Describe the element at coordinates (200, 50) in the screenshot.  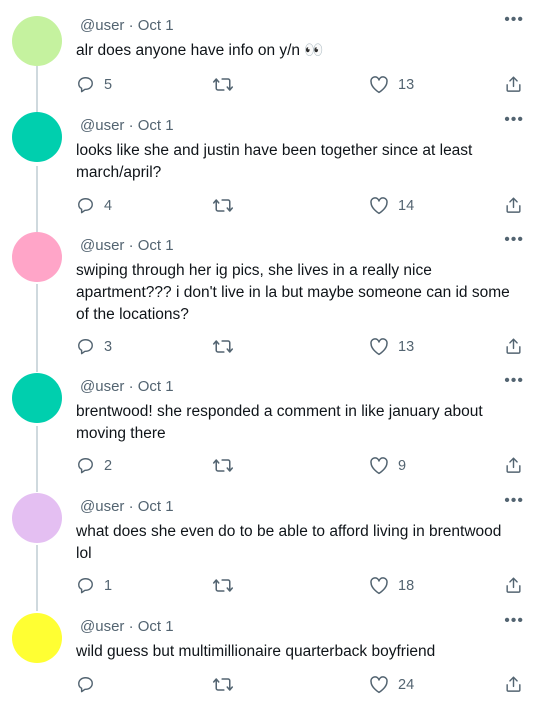
I see `tweet-text: alr does anyone have info on y/n 👀` at that location.